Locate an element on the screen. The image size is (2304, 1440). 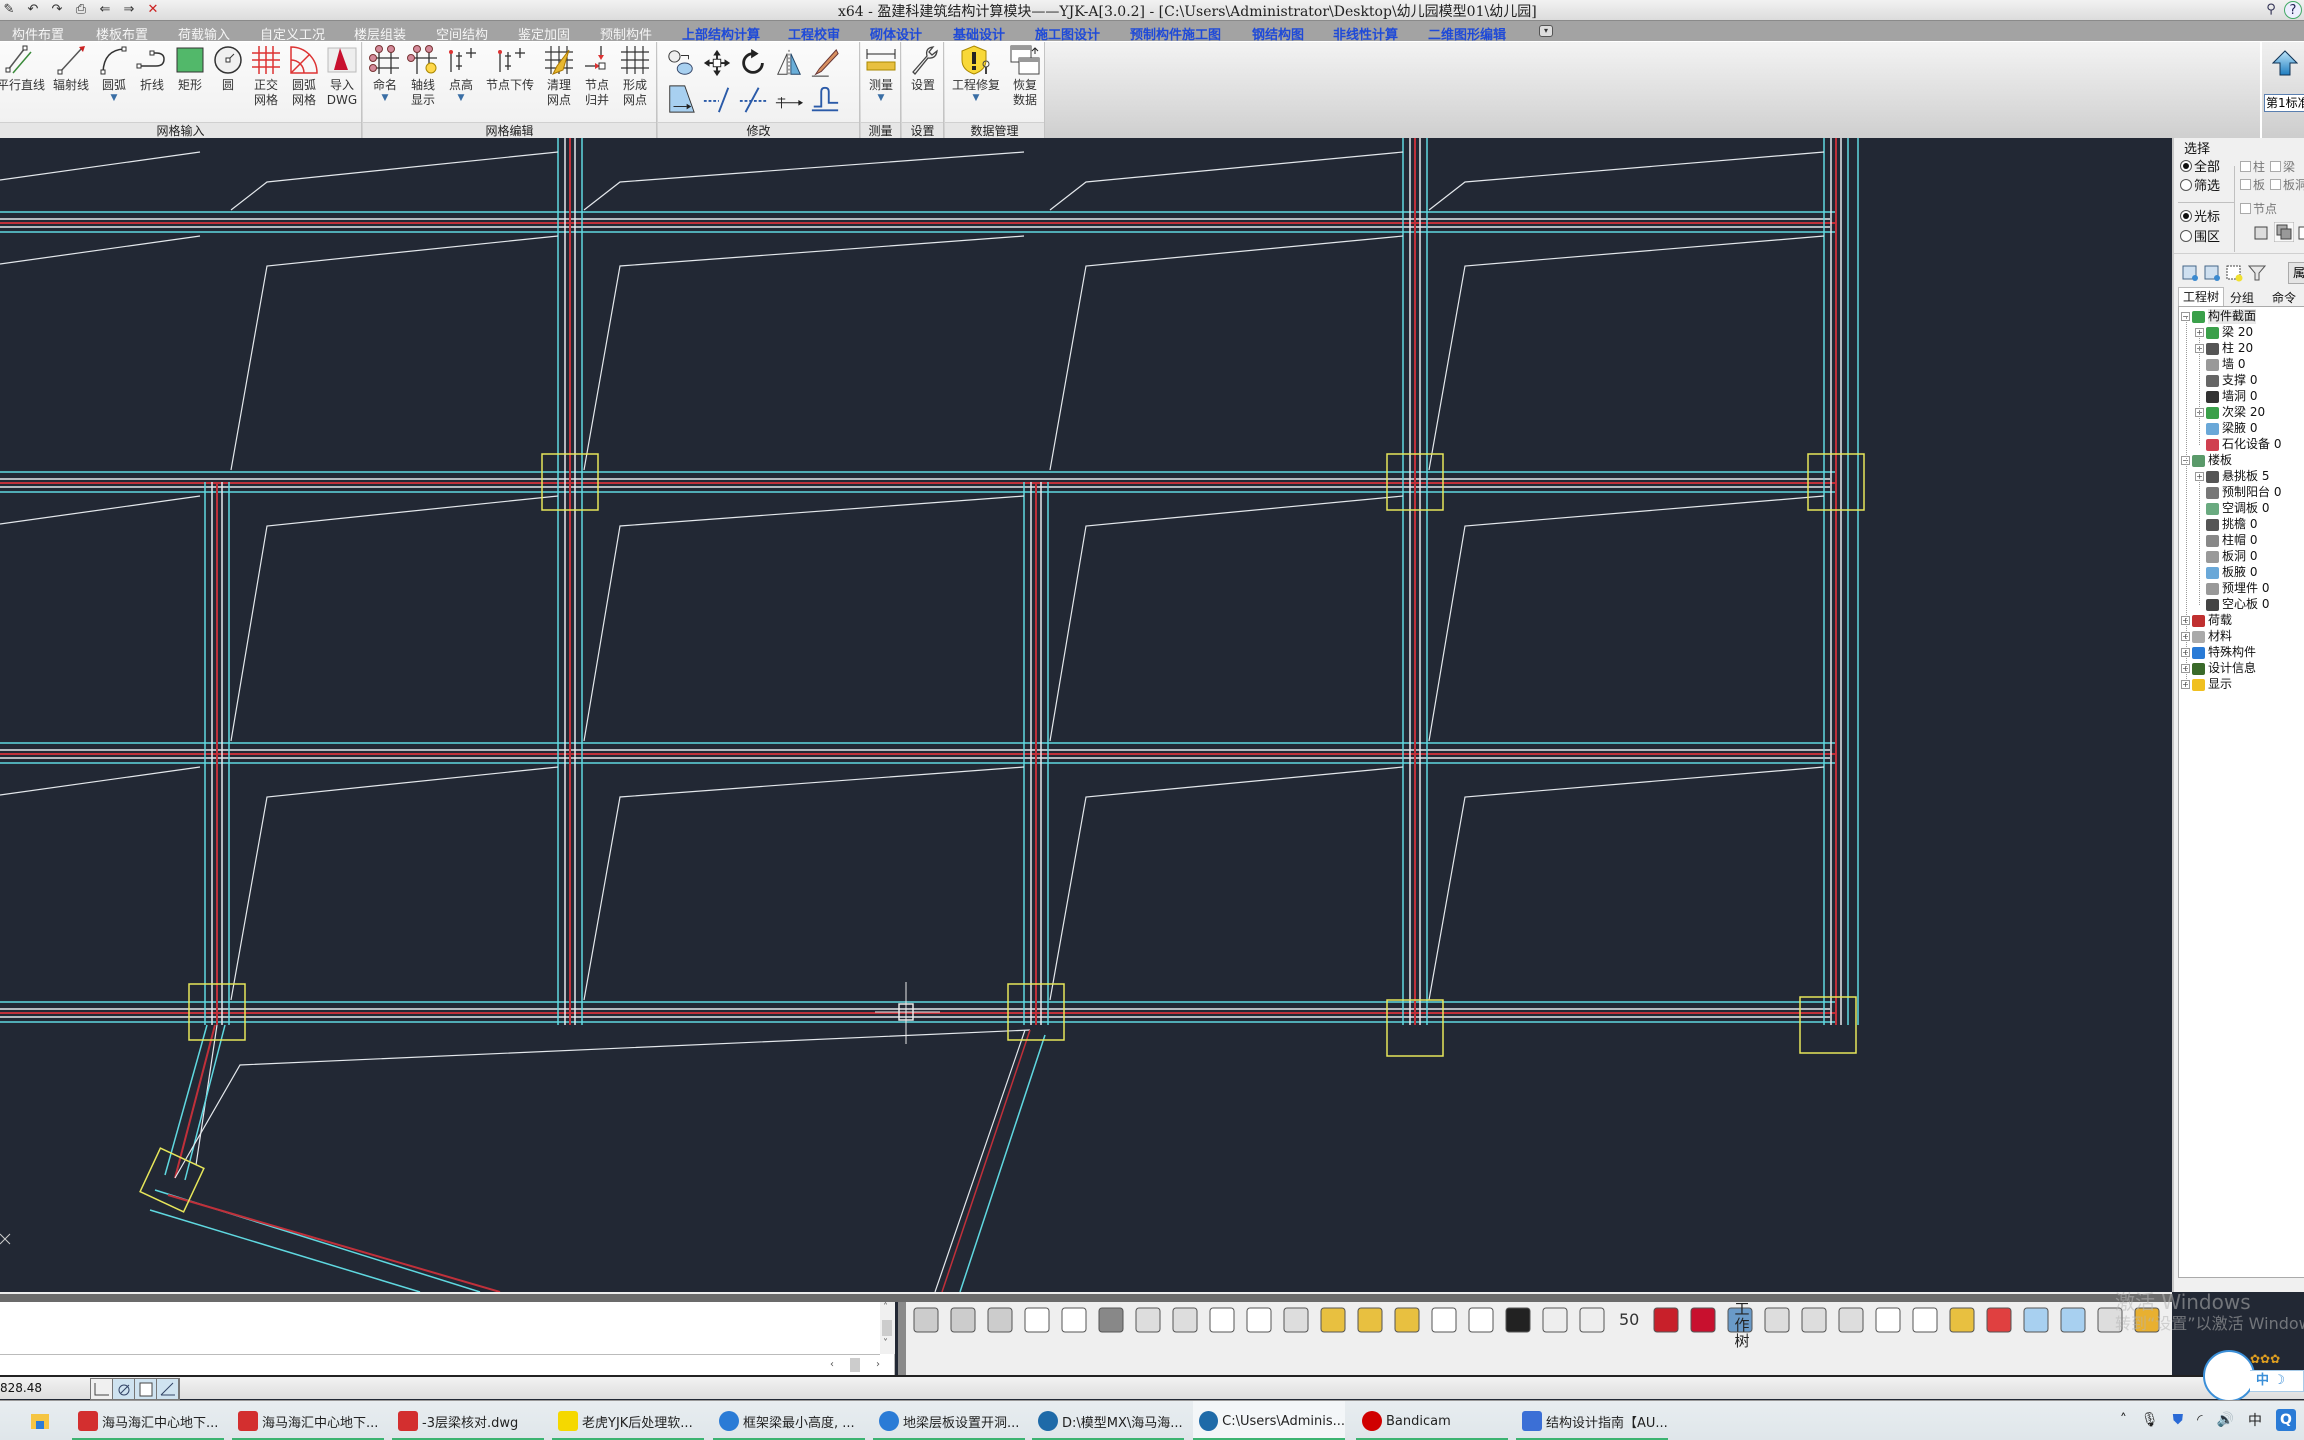
tree-node: + 柱 20 is located at coordinates (2224, 348).